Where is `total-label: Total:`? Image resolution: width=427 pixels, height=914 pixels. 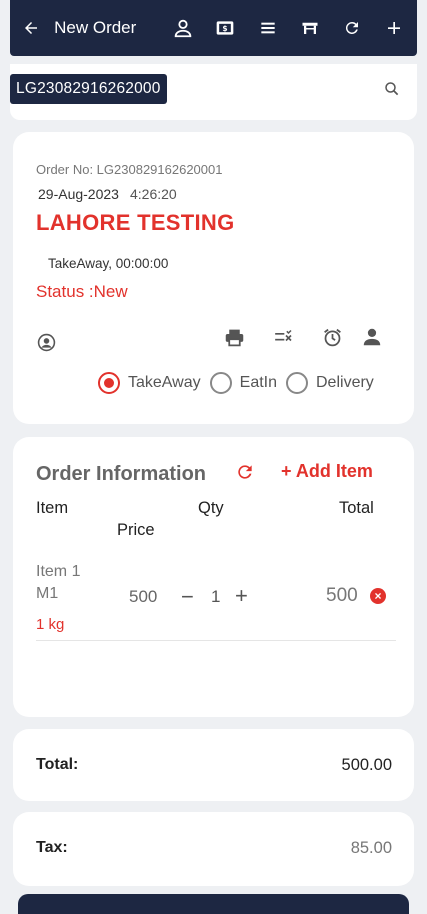
total-label: Total: is located at coordinates (57, 764).